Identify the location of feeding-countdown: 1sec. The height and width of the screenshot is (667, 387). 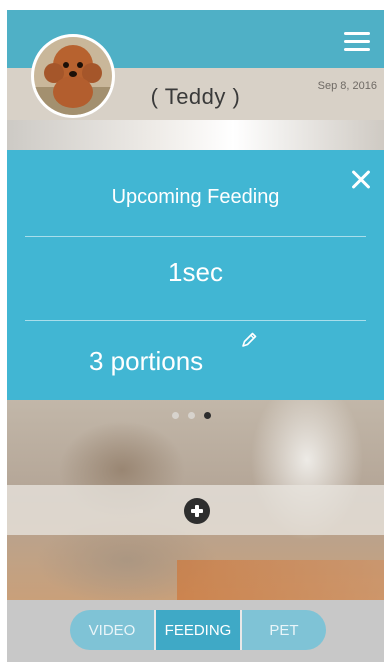
(195, 272).